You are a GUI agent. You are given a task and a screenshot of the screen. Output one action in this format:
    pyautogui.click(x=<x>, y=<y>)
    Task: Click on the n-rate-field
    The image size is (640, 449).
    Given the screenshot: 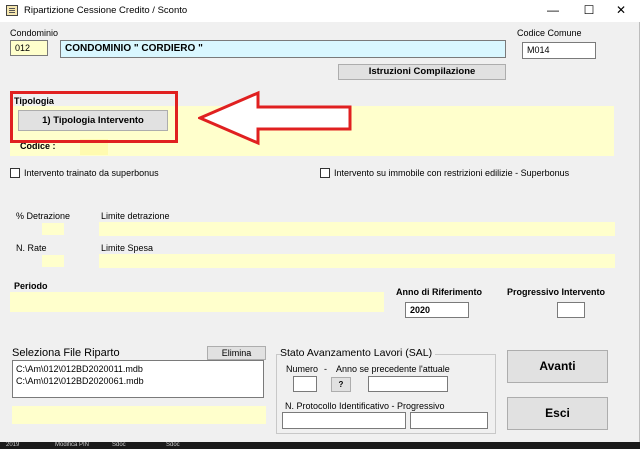 What is the action you would take?
    pyautogui.click(x=53, y=261)
    